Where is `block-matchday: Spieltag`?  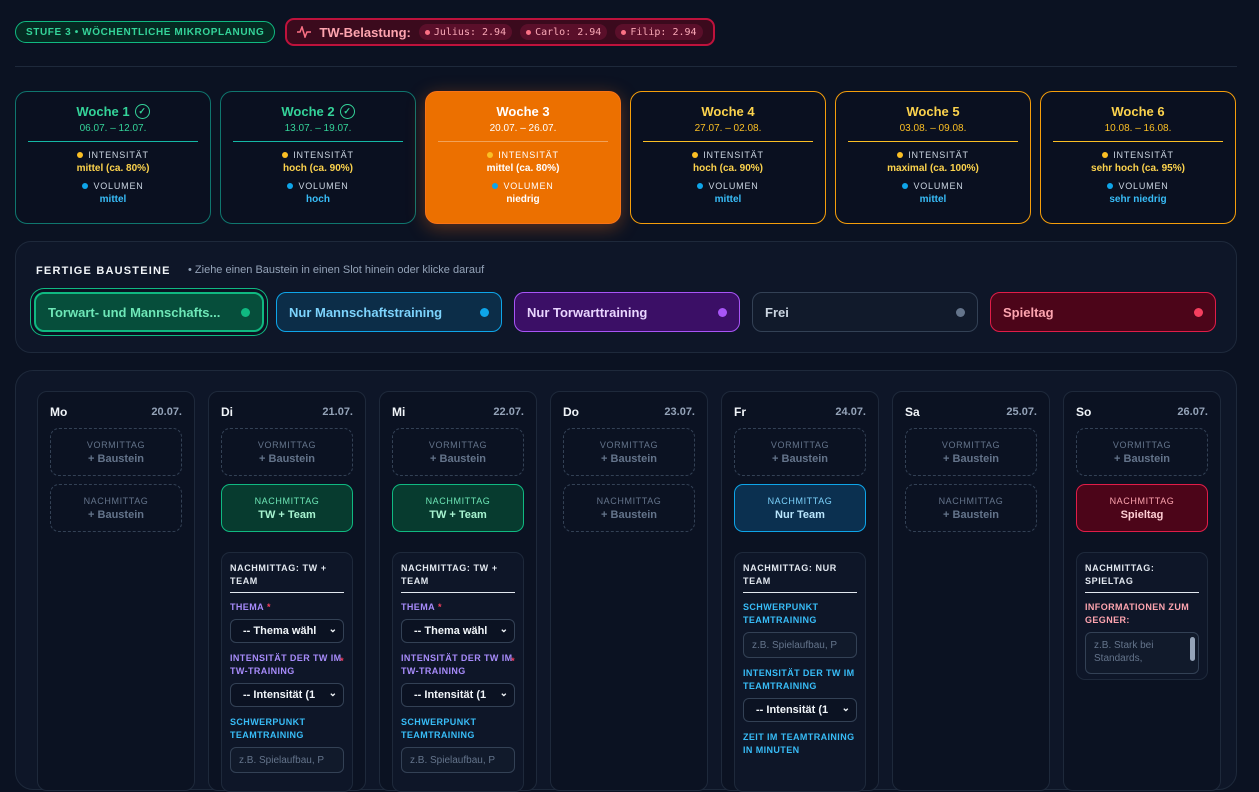 block-matchday: Spieltag is located at coordinates (1103, 312).